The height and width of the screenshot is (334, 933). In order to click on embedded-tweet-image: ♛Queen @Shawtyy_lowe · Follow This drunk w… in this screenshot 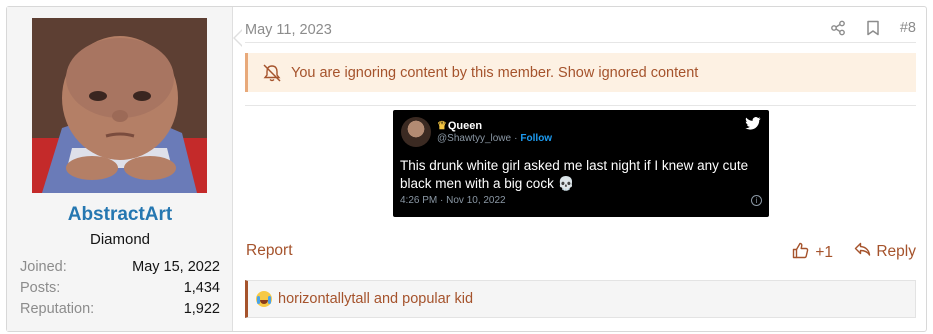, I will do `click(581, 163)`.